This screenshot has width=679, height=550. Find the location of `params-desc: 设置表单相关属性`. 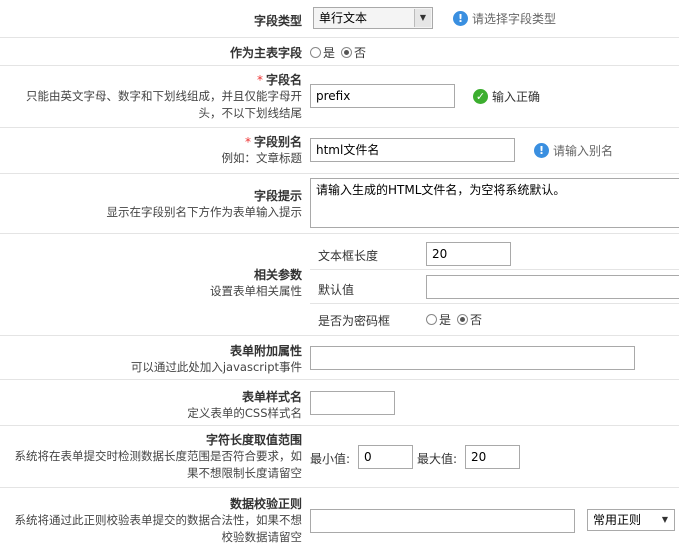

params-desc: 设置表单相关属性 is located at coordinates (256, 291).